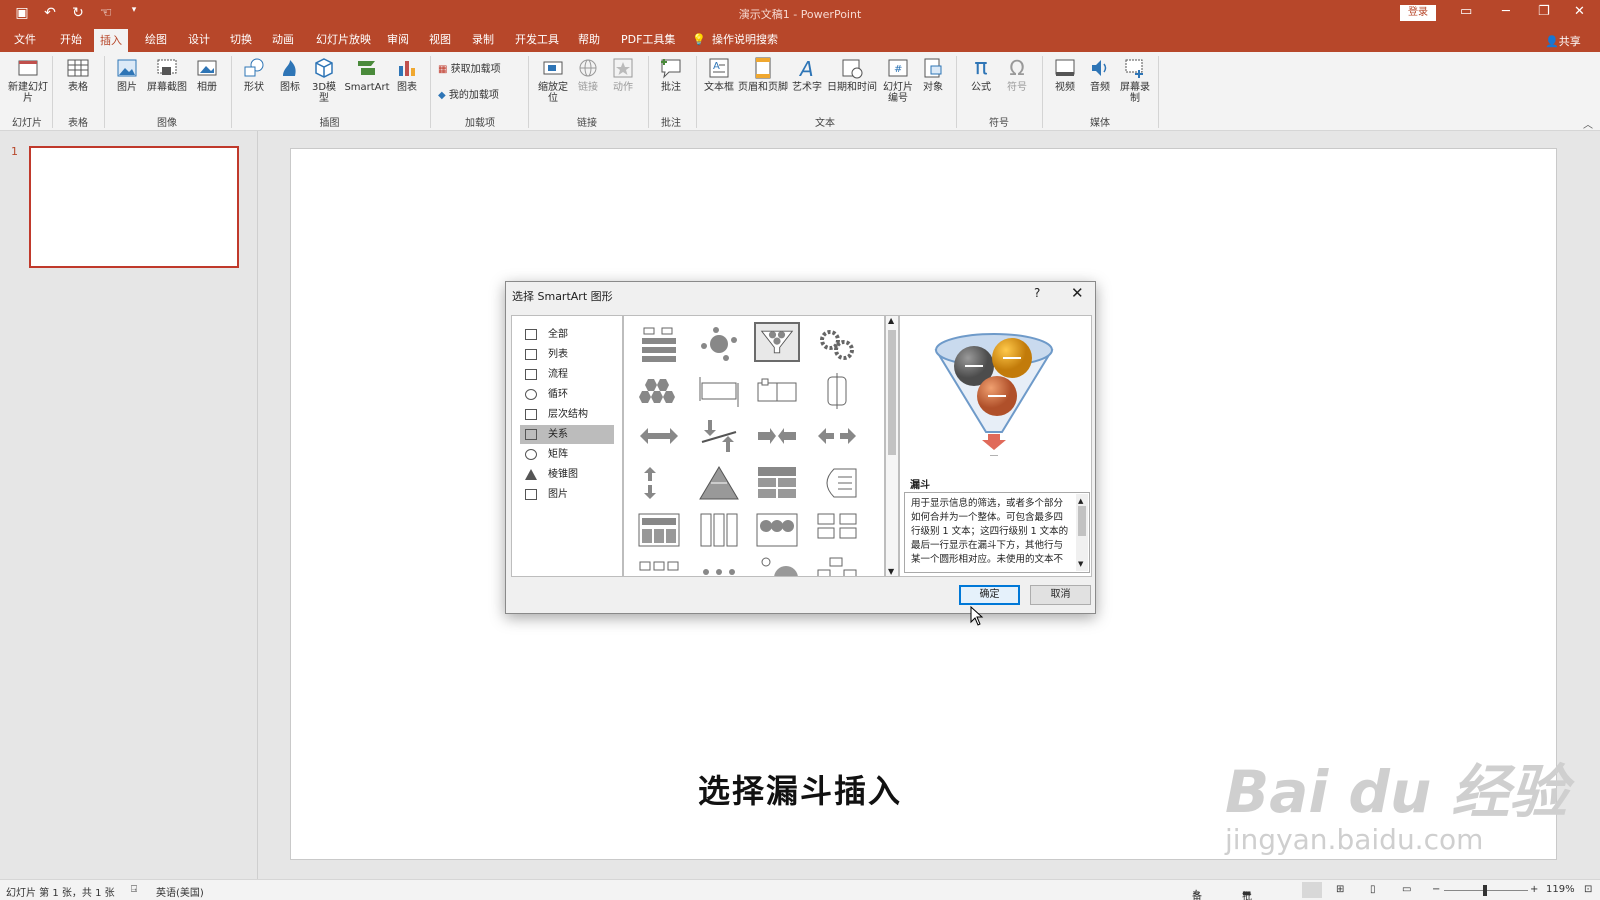  I want to click on album-button: 相册, so click(207, 74).